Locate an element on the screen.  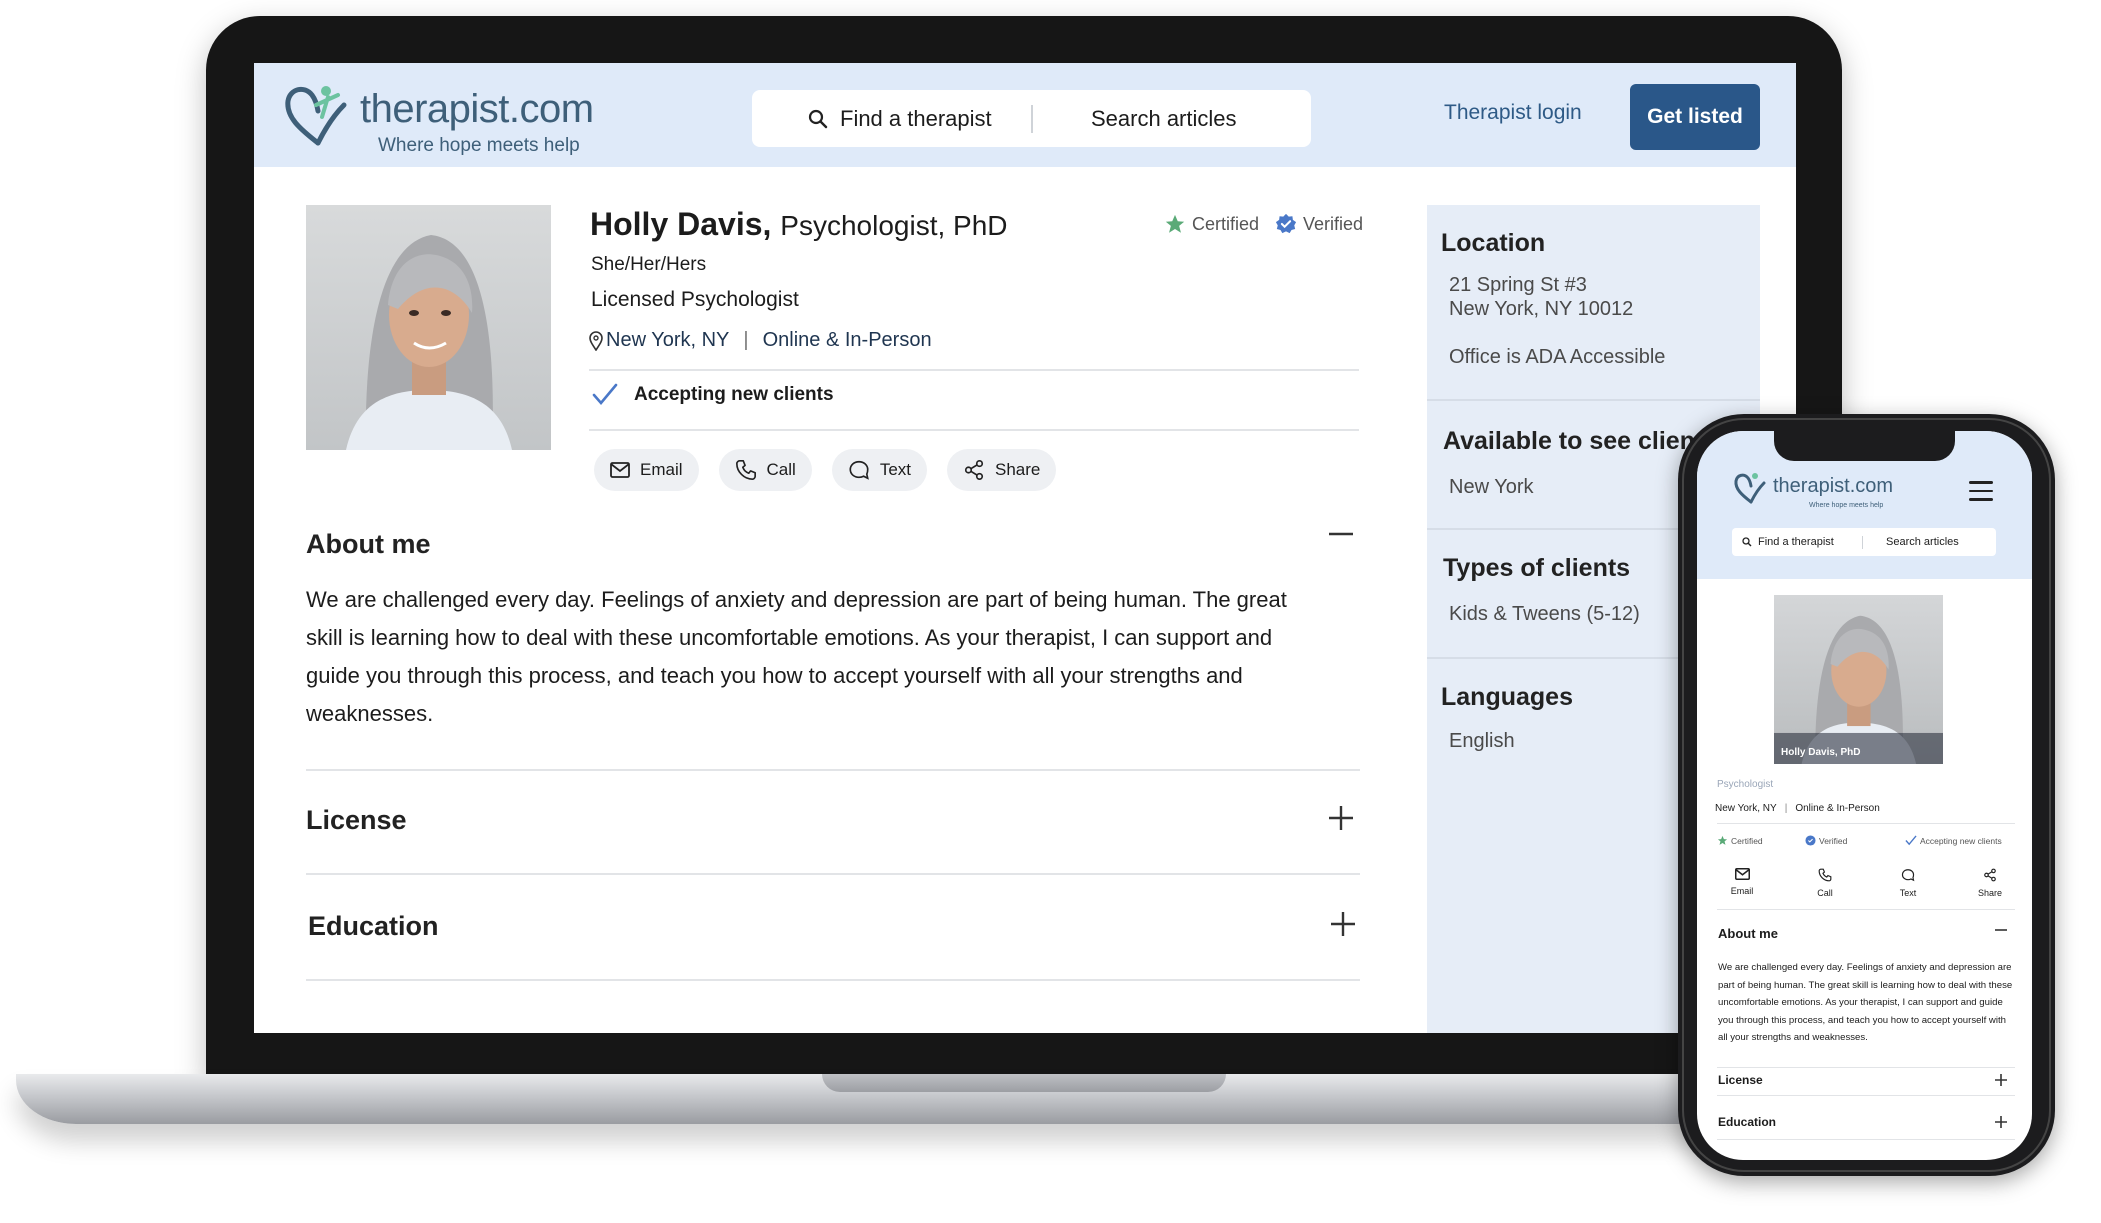
certified-label: Certified is located at coordinates (1226, 223).